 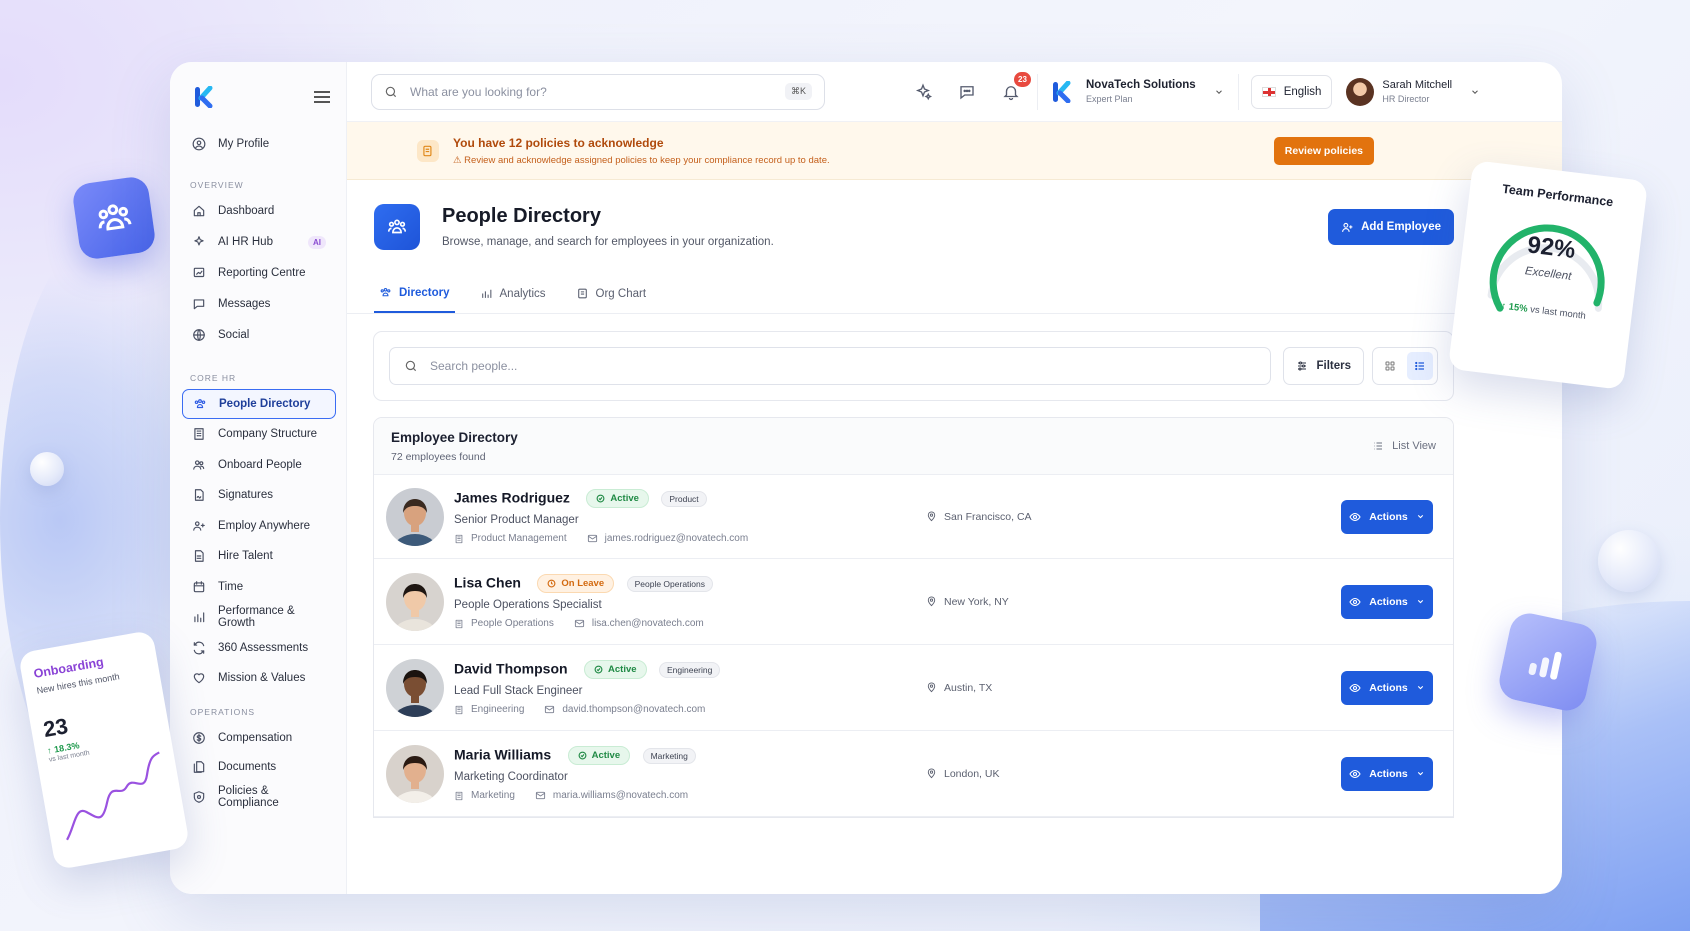 What do you see at coordinates (549, 709) in the screenshot?
I see `mail-icon` at bounding box center [549, 709].